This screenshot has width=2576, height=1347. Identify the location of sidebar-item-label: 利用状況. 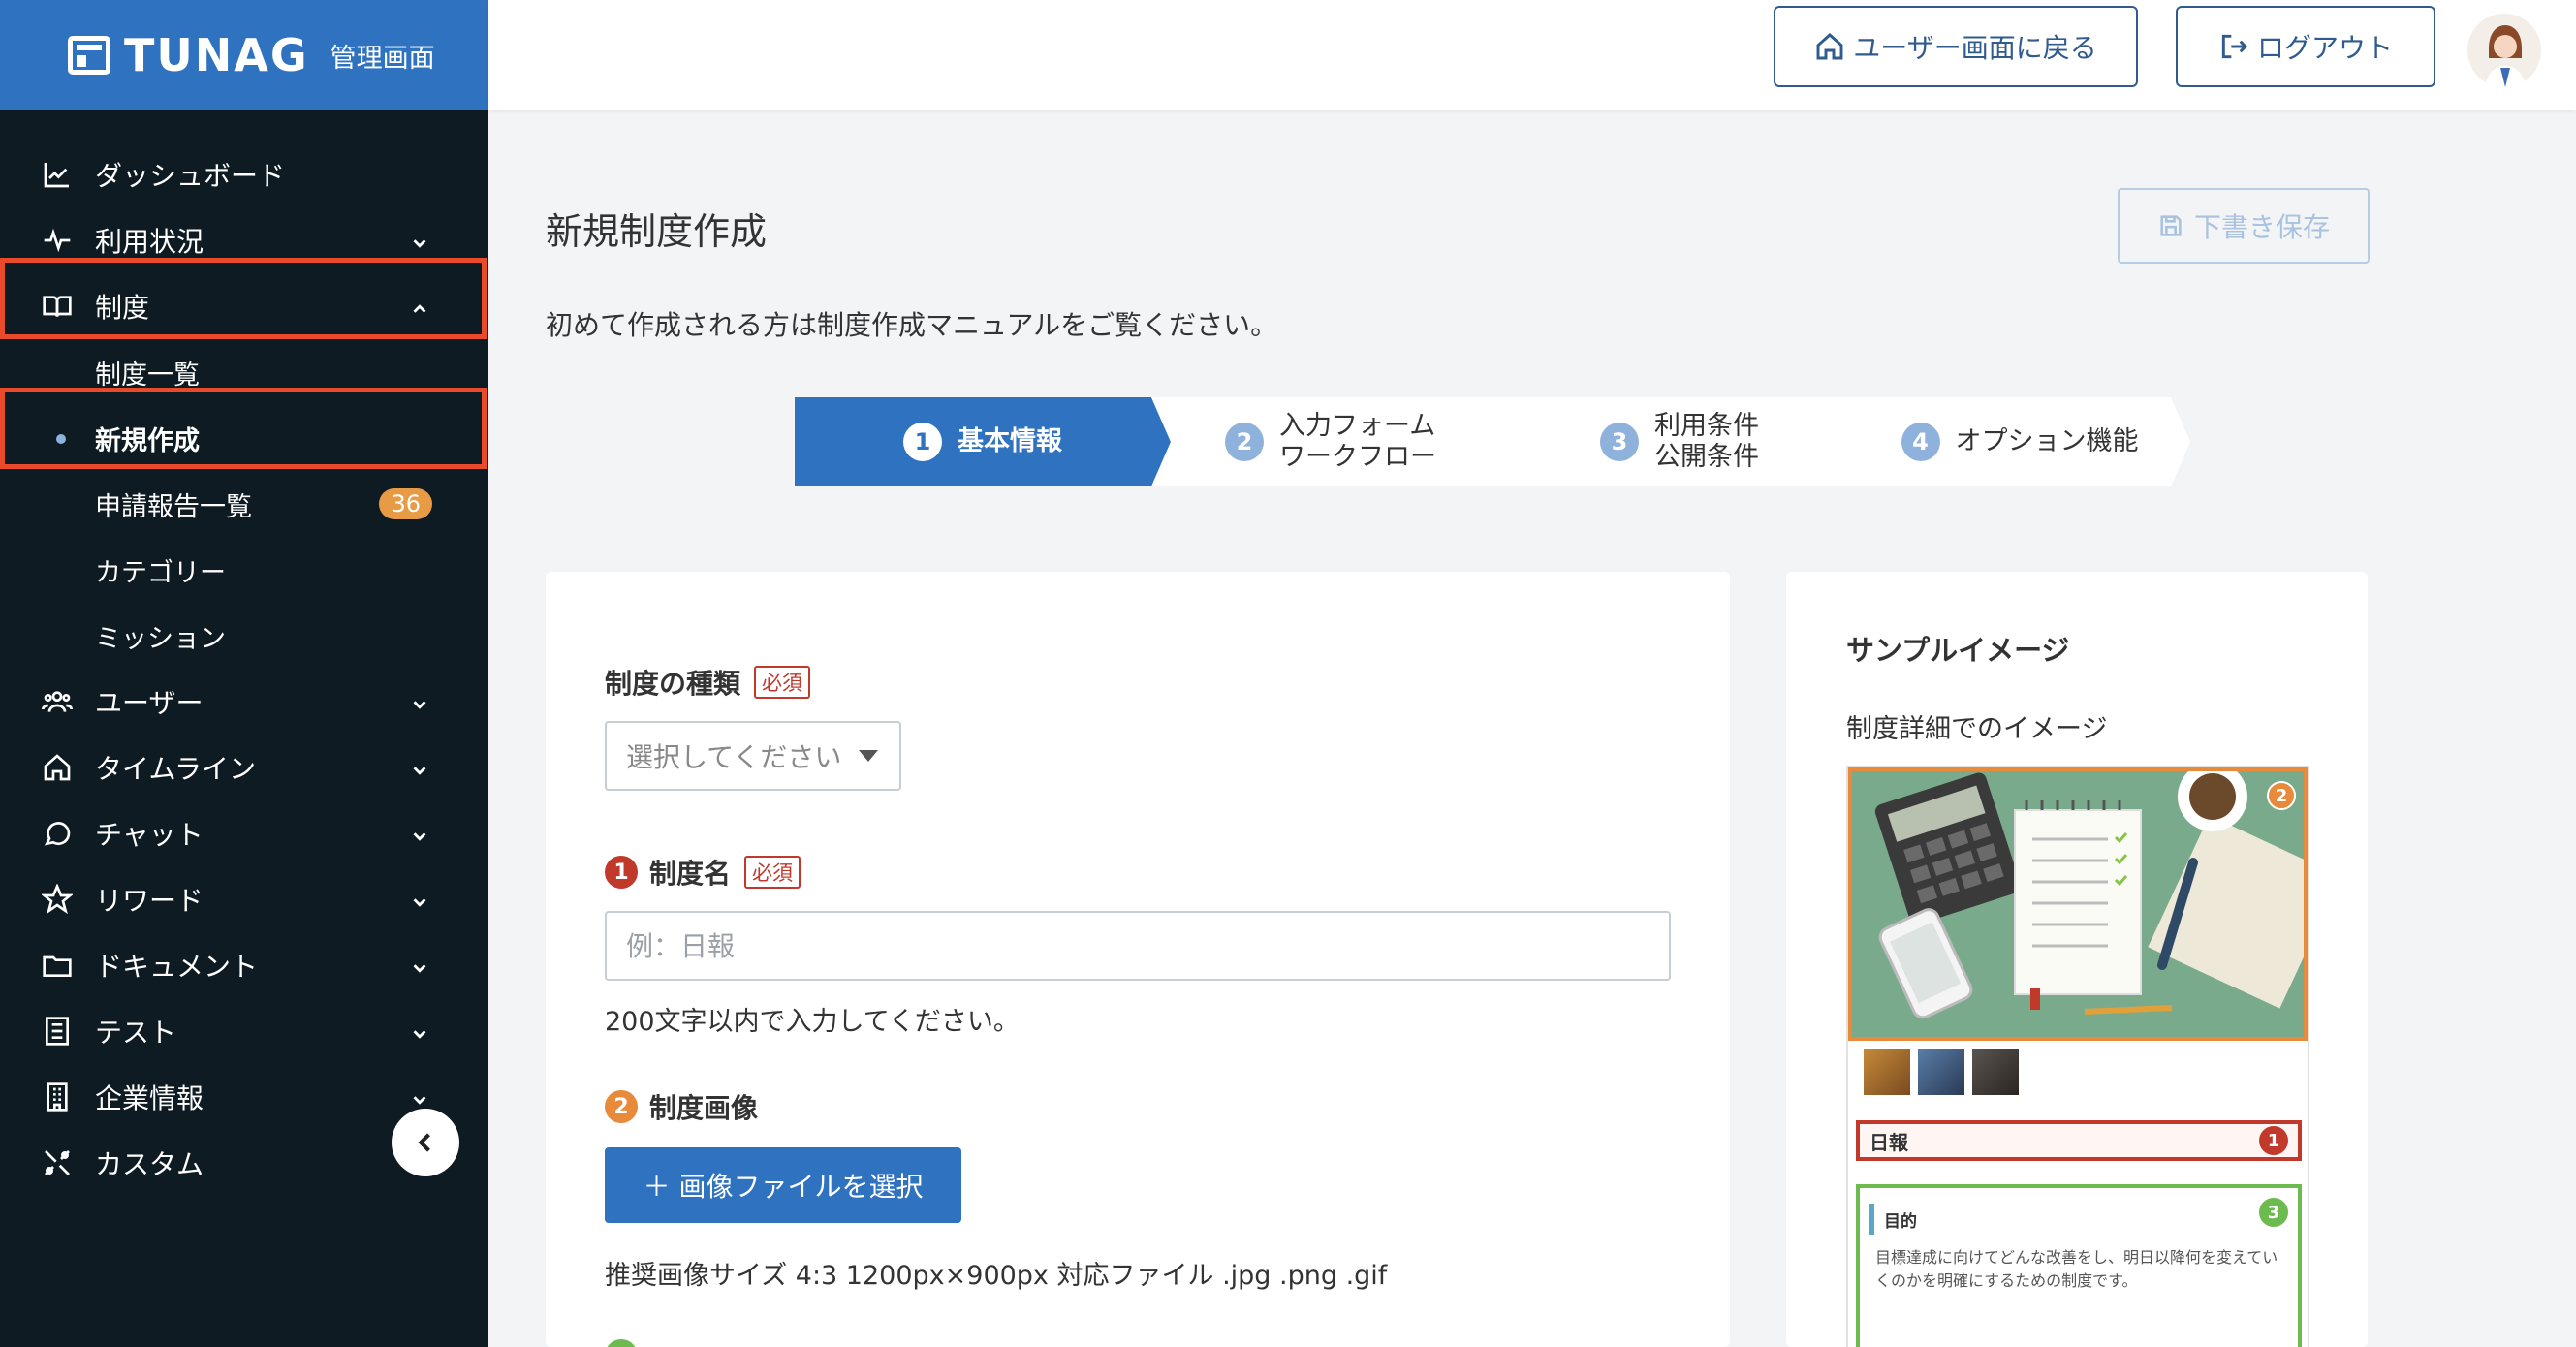
(149, 242).